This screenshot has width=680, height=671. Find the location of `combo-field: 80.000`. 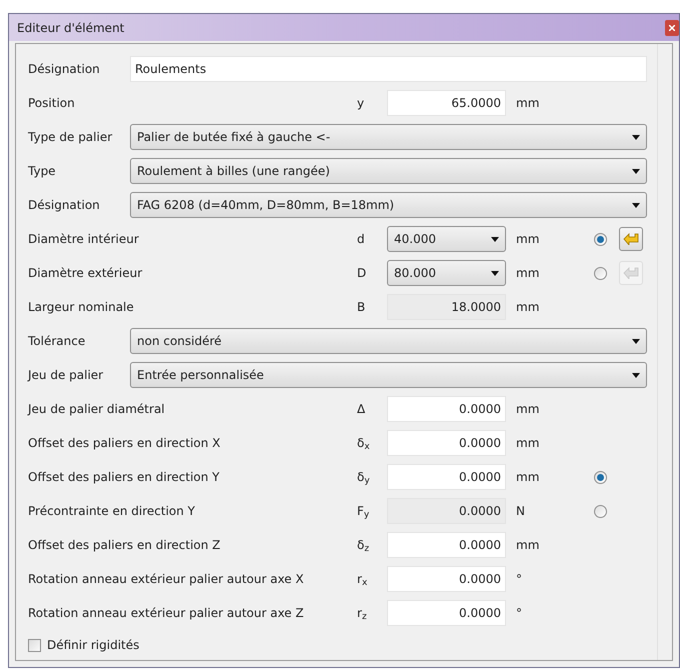

combo-field: 80.000 is located at coordinates (446, 273).